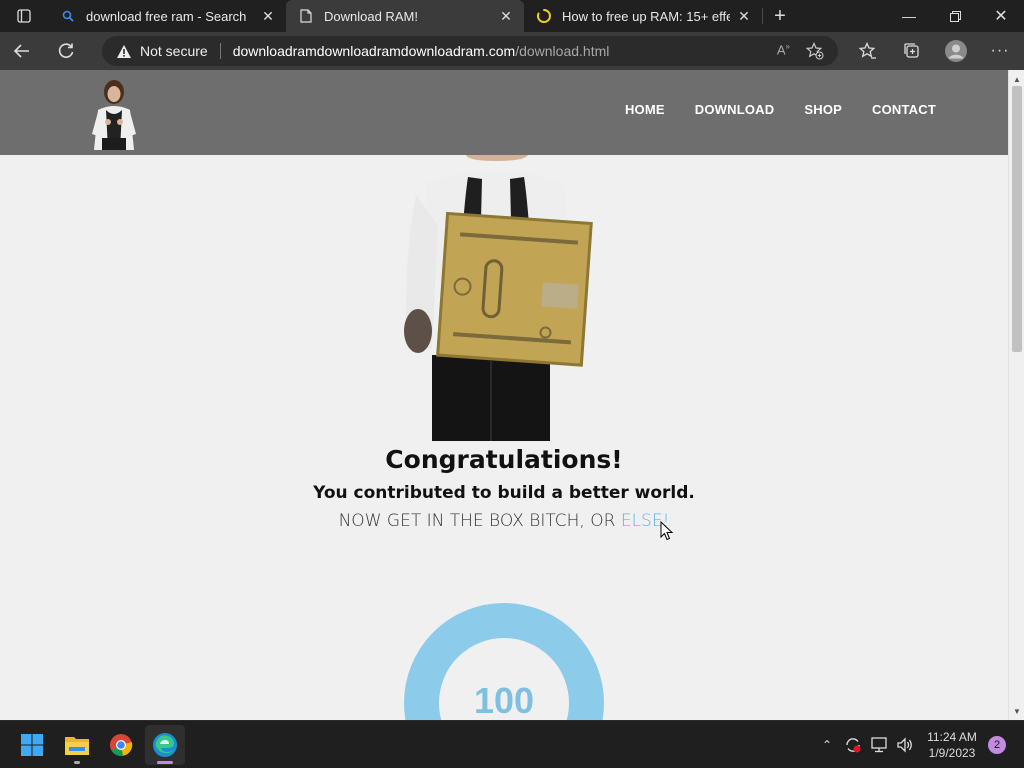 This screenshot has width=1024, height=768. What do you see at coordinates (904, 109) in the screenshot?
I see `nav-contact-link: CONTACT` at bounding box center [904, 109].